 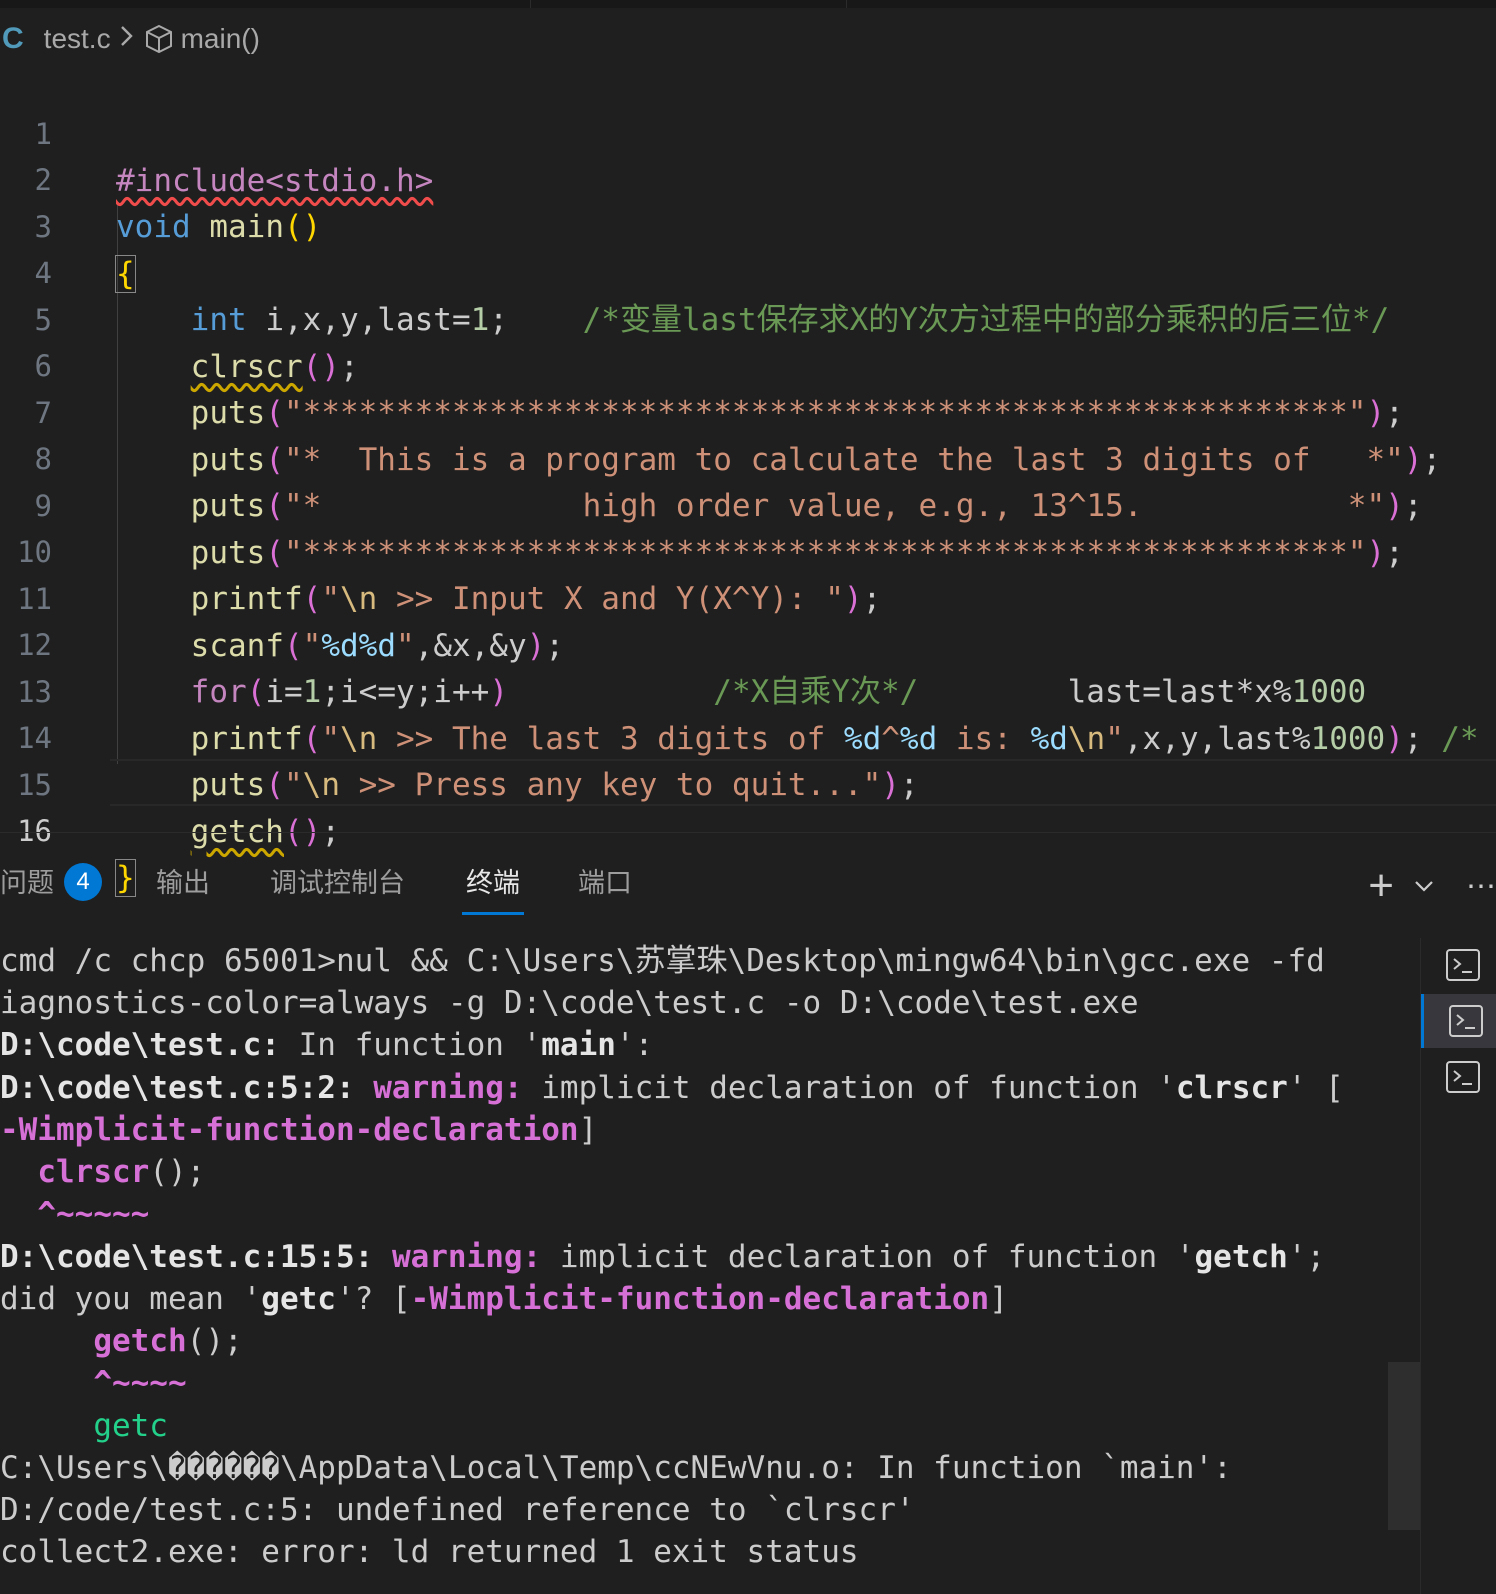 I want to click on code-line: 3 {, so click(x=748, y=225).